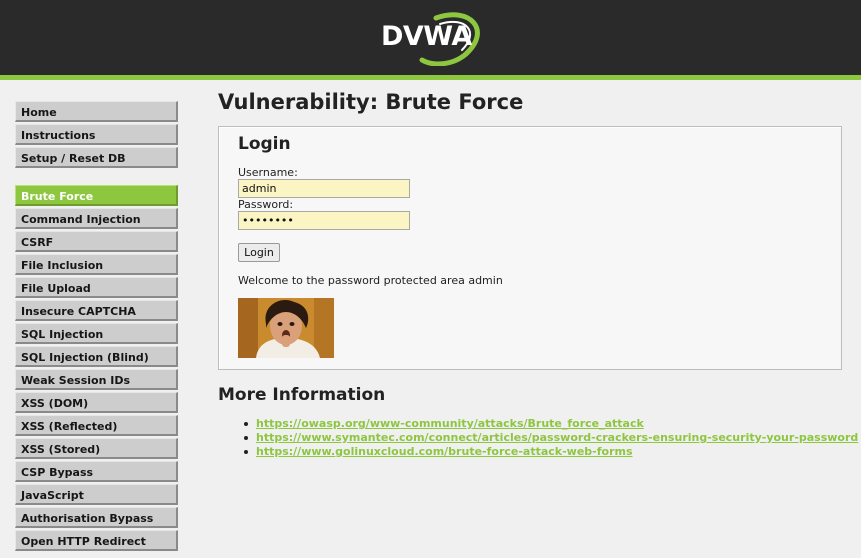 This screenshot has width=861, height=558. What do you see at coordinates (96, 241) in the screenshot?
I see `sidebar-item-csrf: CSRF` at bounding box center [96, 241].